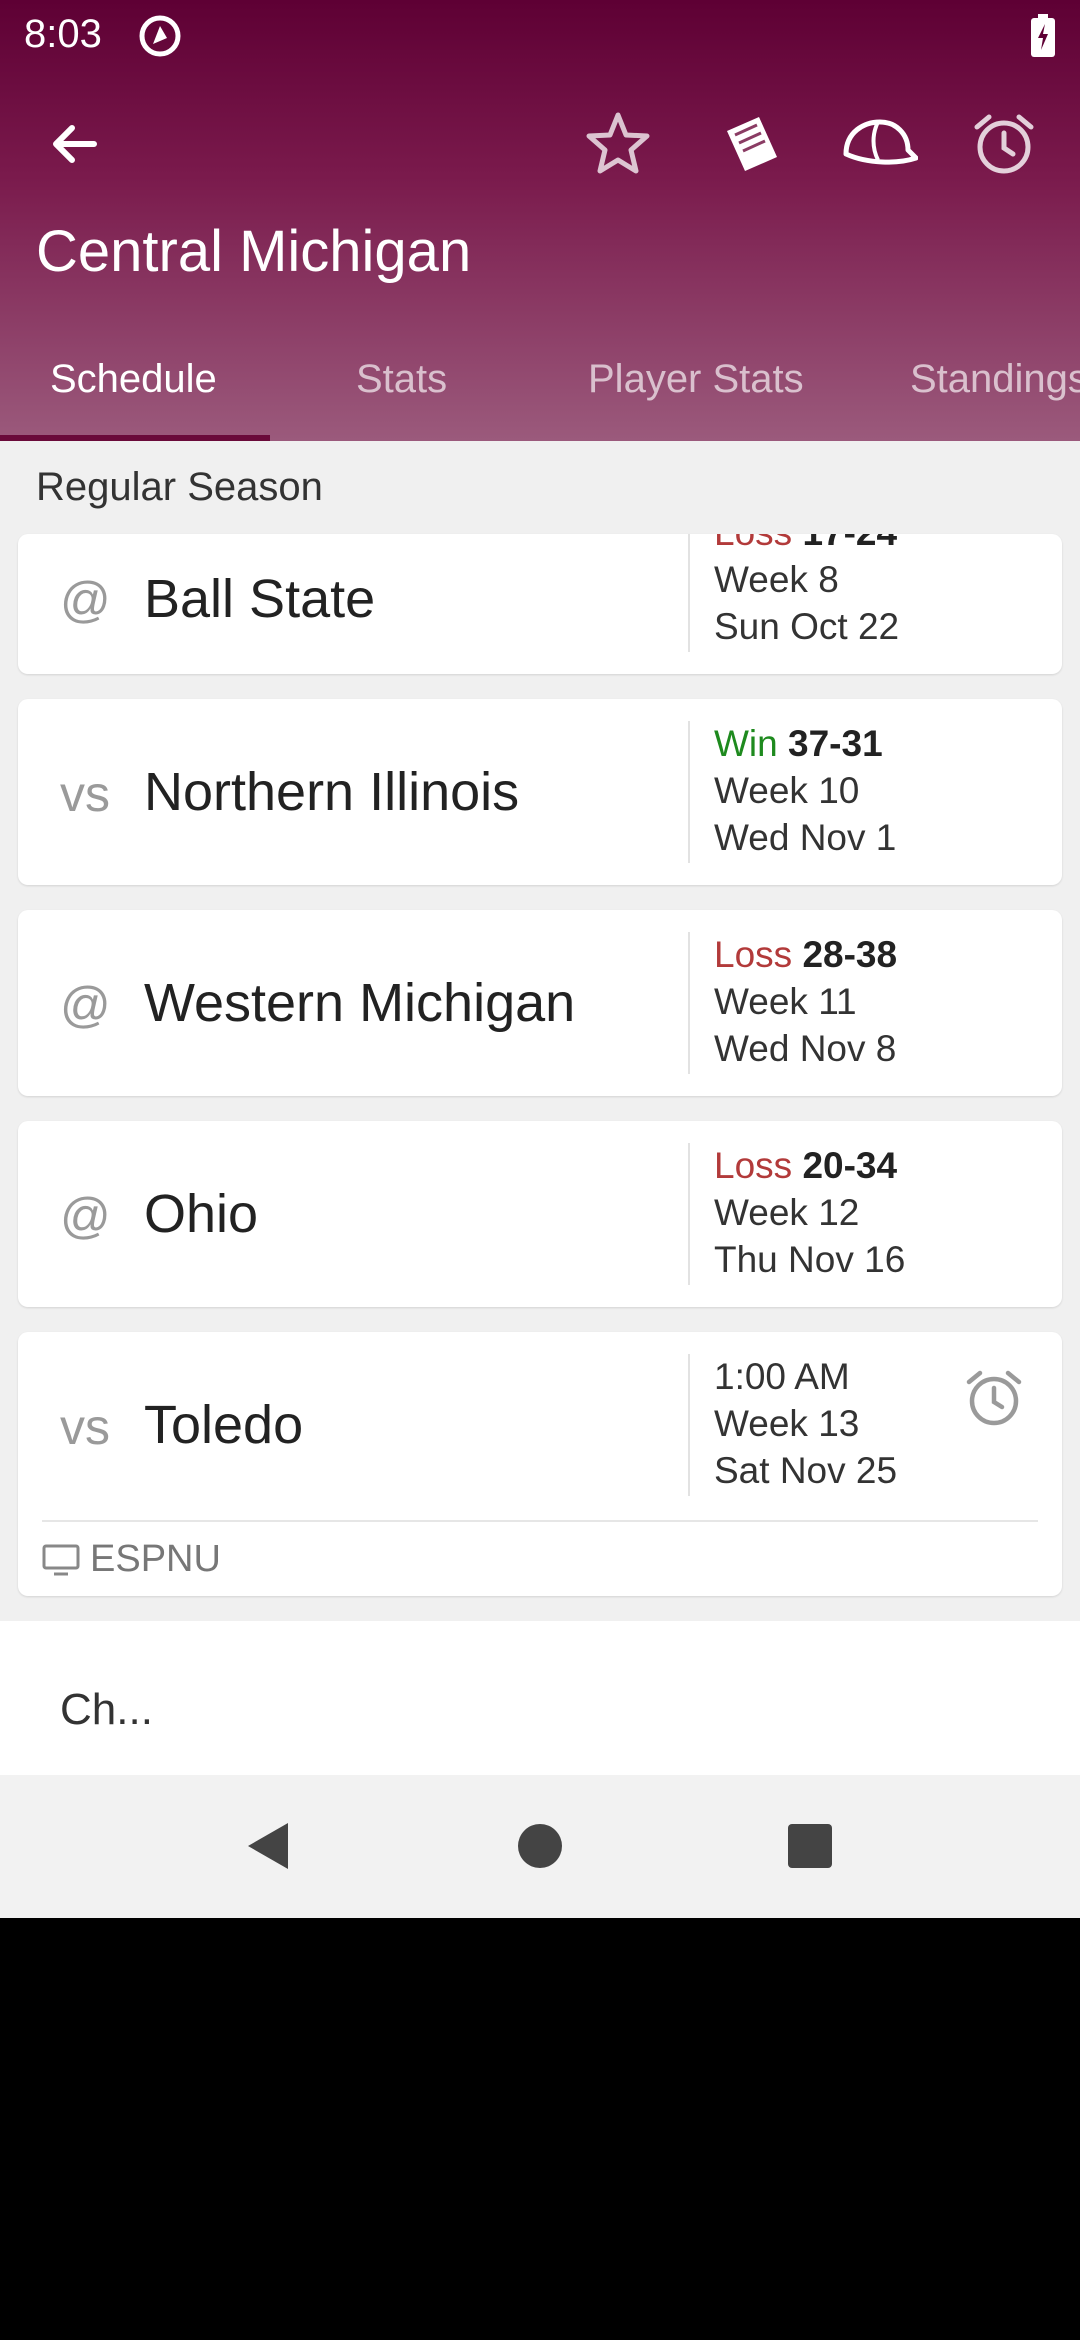  Describe the element at coordinates (746, 743) in the screenshot. I see `result-label: Win` at that location.